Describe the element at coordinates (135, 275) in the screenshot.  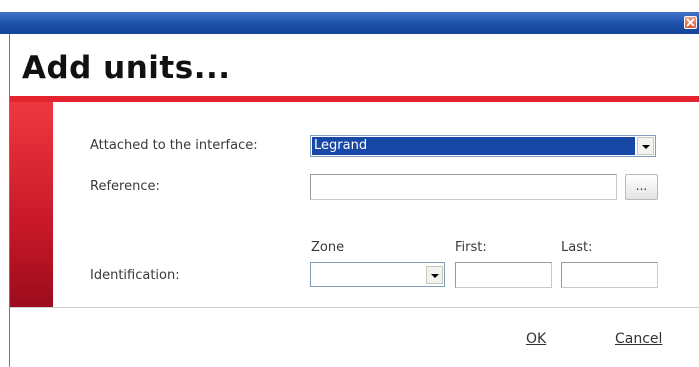
I see `identification-label: Identification:` at that location.